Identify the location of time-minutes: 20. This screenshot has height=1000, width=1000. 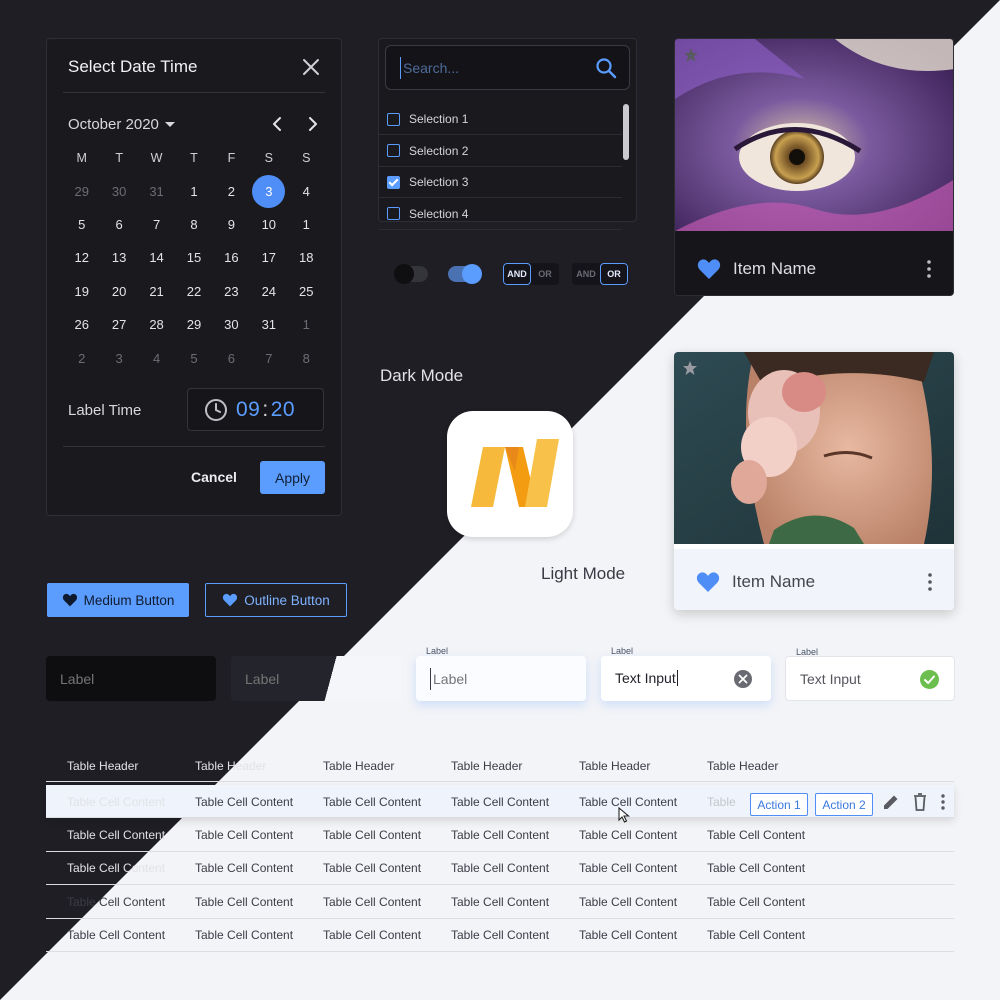
(283, 409).